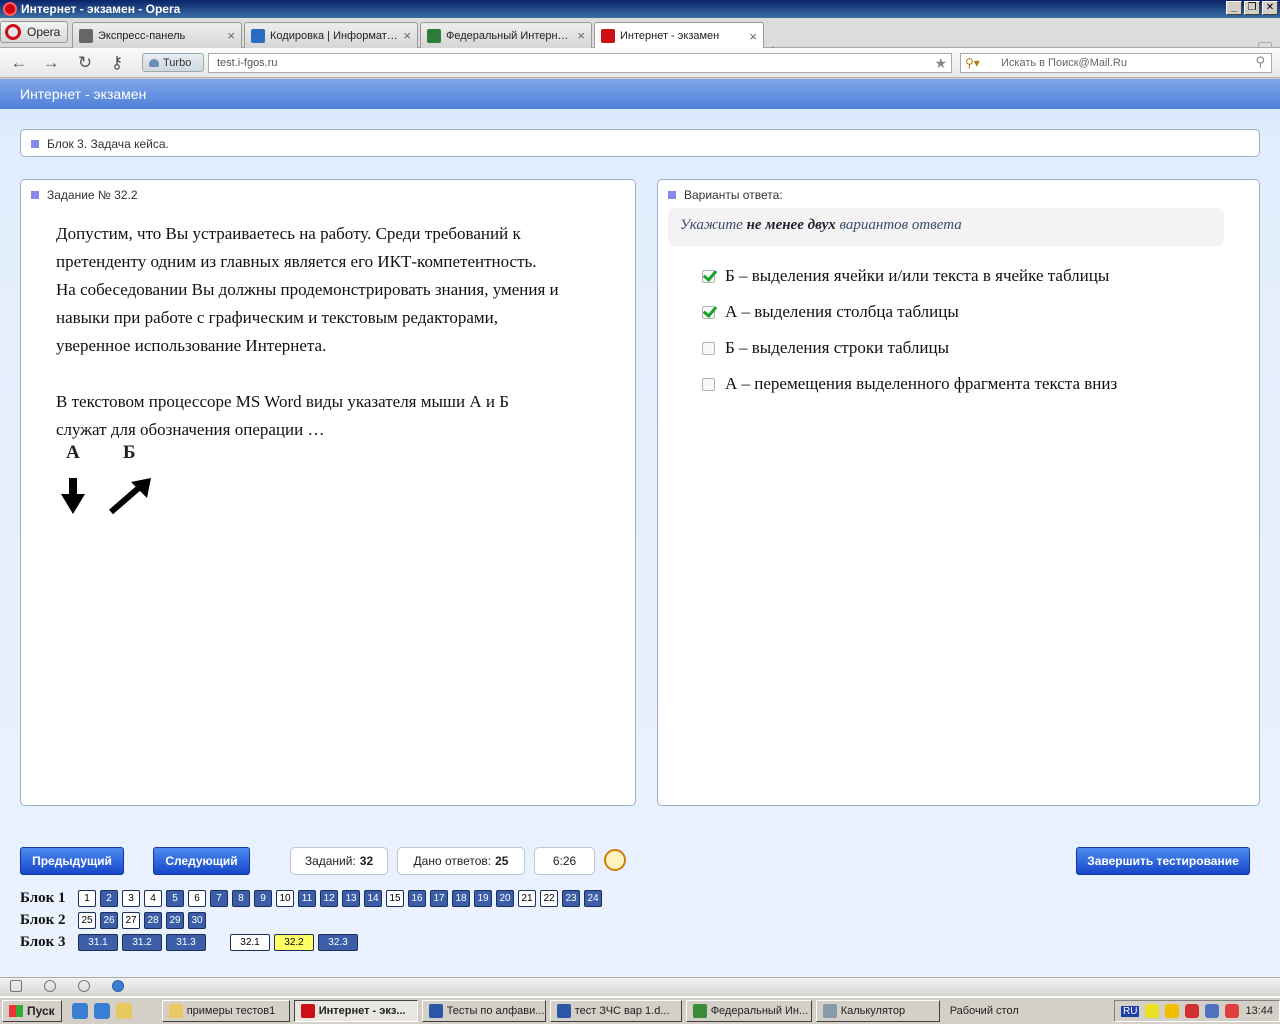 The image size is (1280, 1024). I want to click on shield-icon, so click(1172, 1011).